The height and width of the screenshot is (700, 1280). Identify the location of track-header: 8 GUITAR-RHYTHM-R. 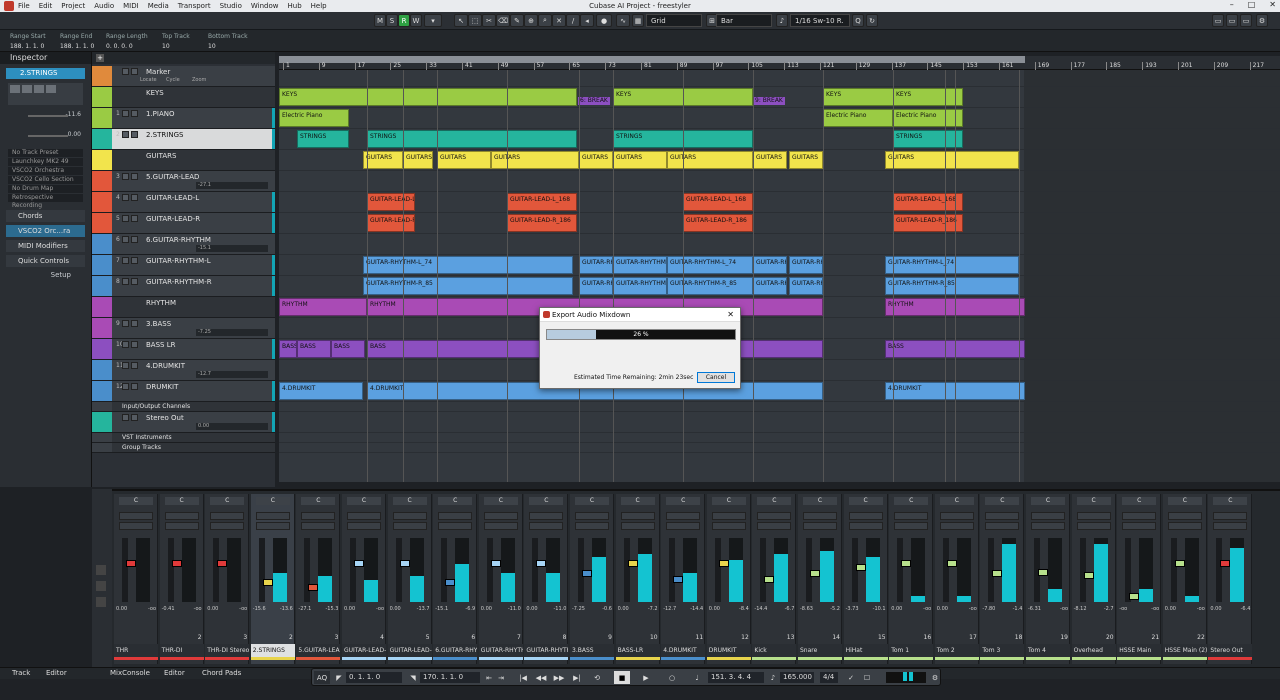
(183, 286).